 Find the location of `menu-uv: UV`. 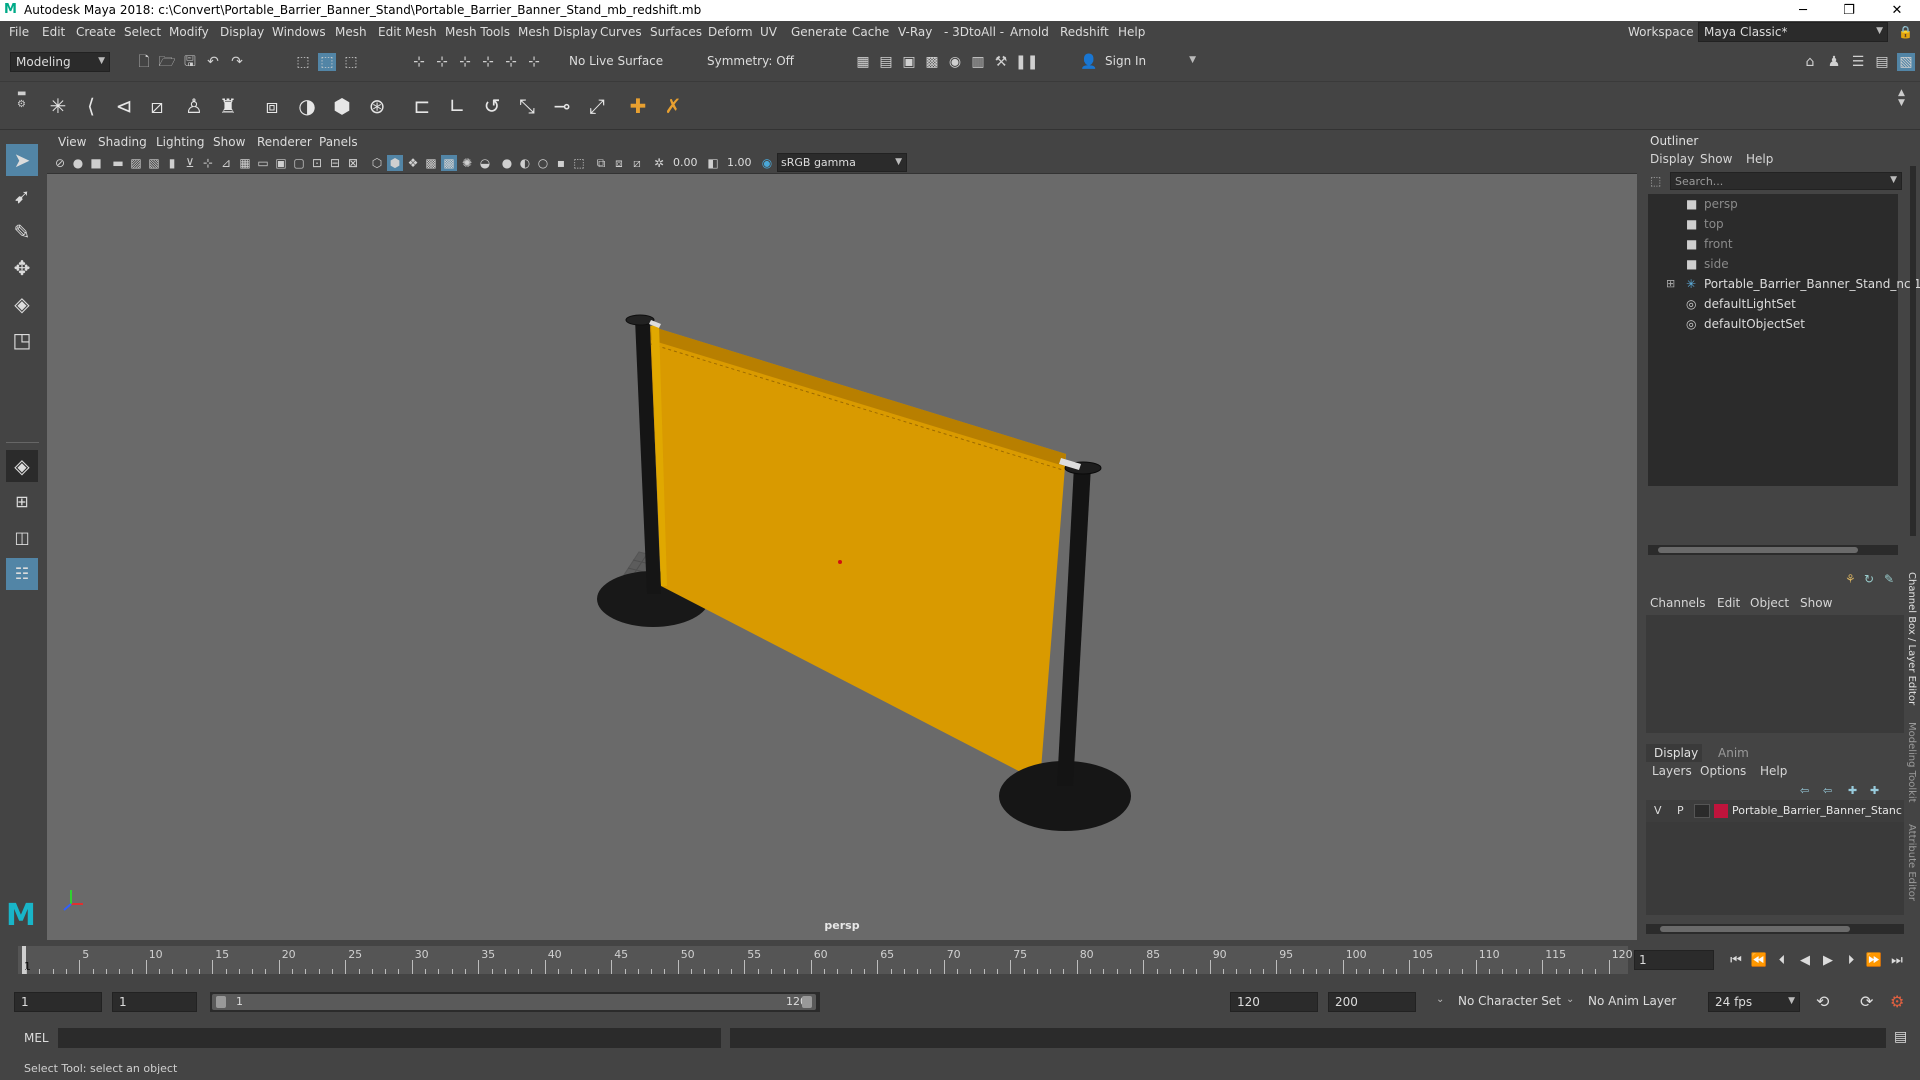

menu-uv: UV is located at coordinates (768, 32).